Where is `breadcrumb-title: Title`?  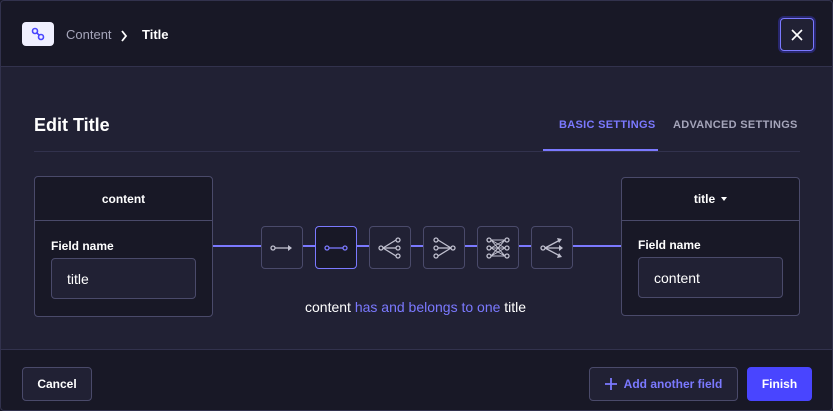
breadcrumb-title: Title is located at coordinates (155, 34).